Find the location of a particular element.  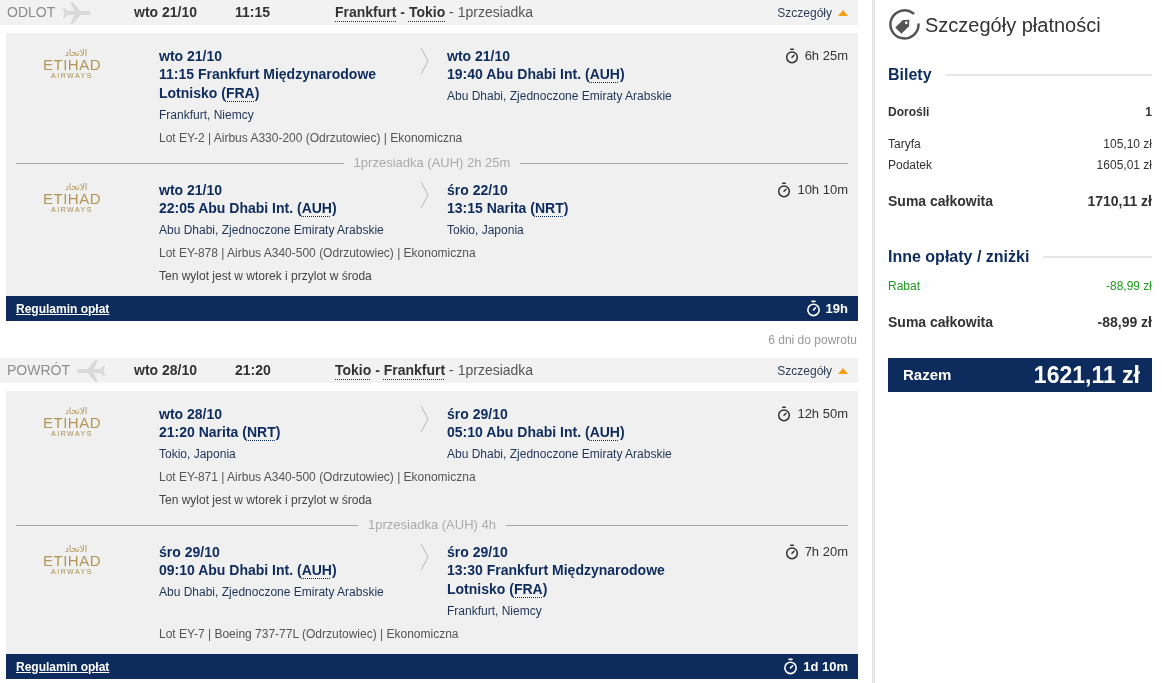

journey-time: 21:20 is located at coordinates (253, 370).